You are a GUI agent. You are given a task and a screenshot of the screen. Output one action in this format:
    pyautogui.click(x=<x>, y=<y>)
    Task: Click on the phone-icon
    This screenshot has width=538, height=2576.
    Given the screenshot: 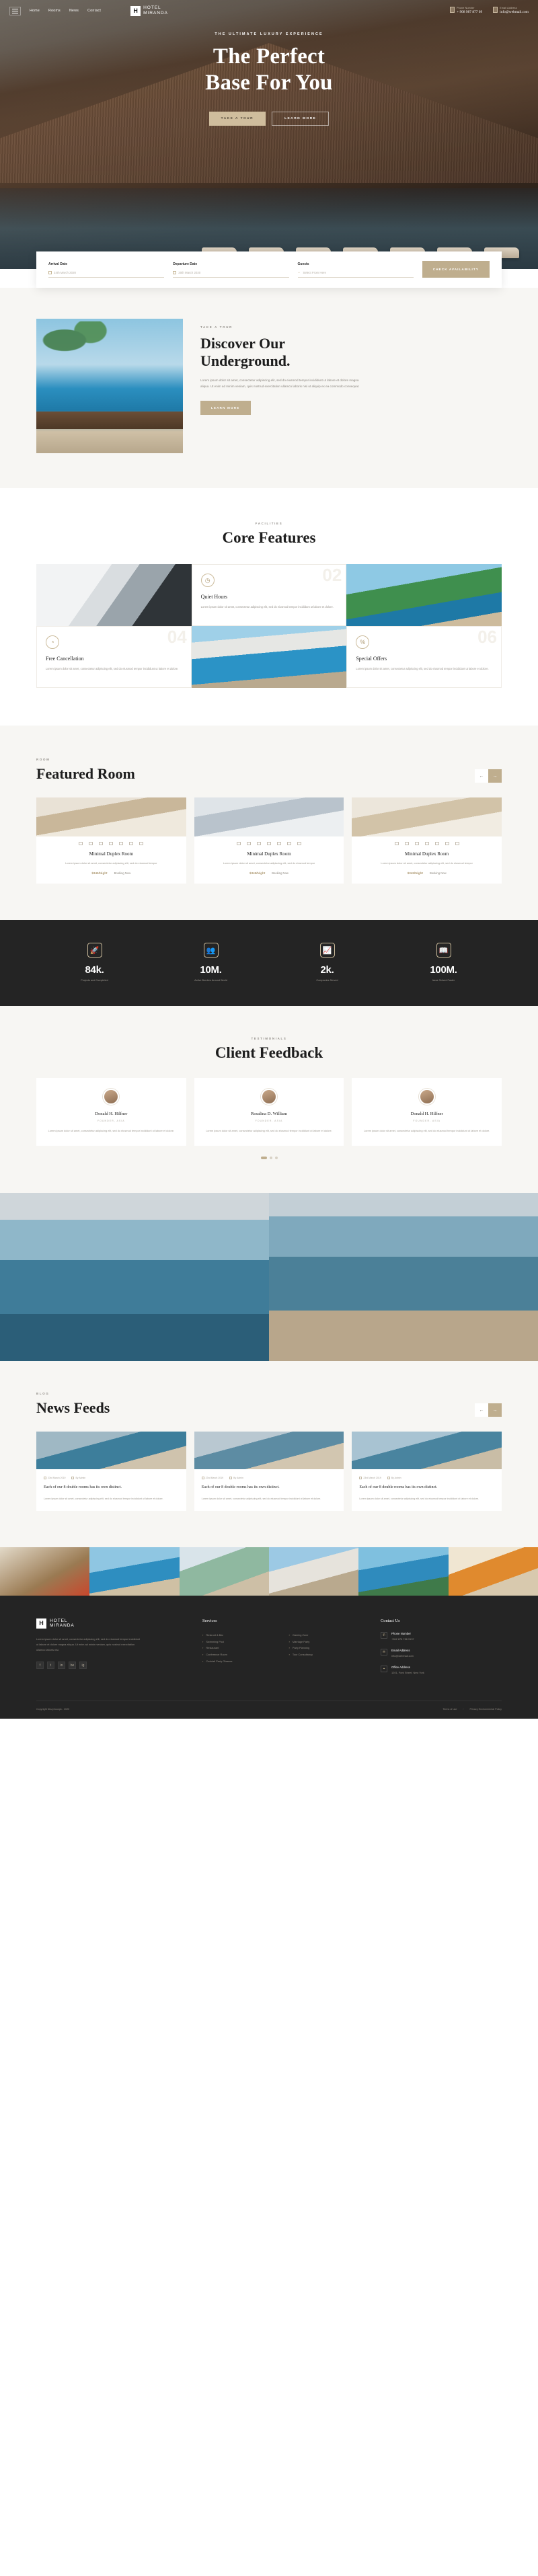 What is the action you would take?
    pyautogui.click(x=452, y=10)
    